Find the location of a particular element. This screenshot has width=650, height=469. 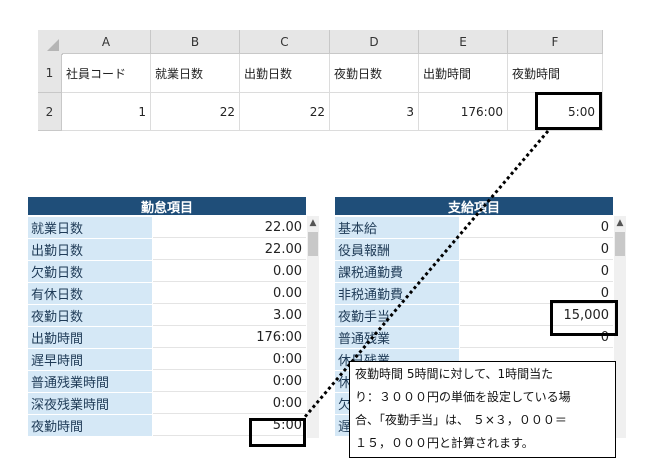

callout-line: 夜勤時間 5時間に対して、1時間当た is located at coordinates (454, 374).